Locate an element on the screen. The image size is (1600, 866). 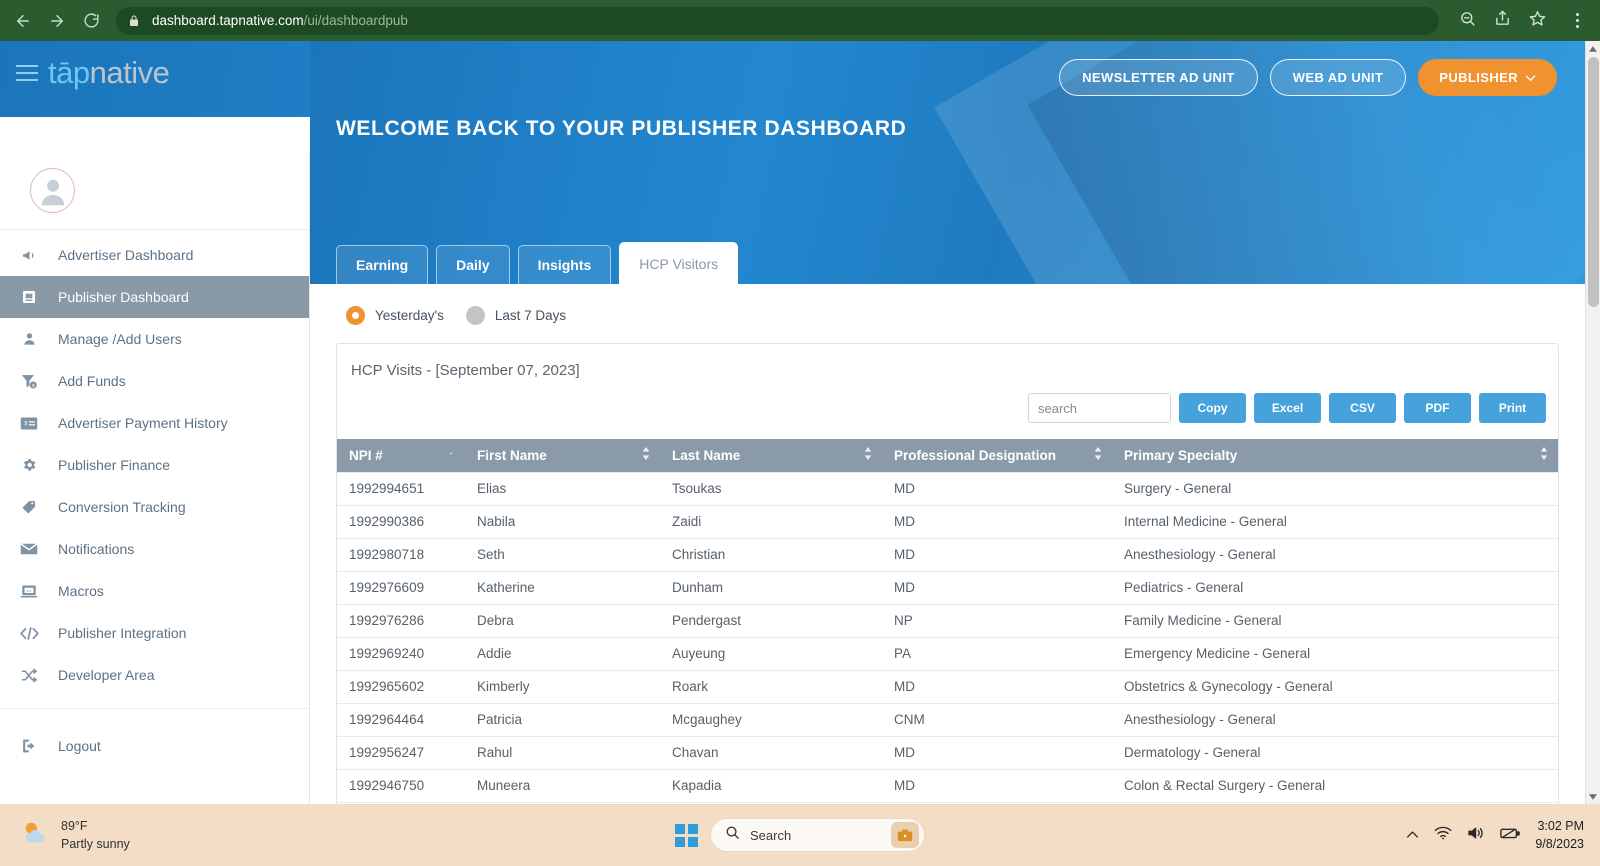
zoom-out-icon is located at coordinates (1467, 21).